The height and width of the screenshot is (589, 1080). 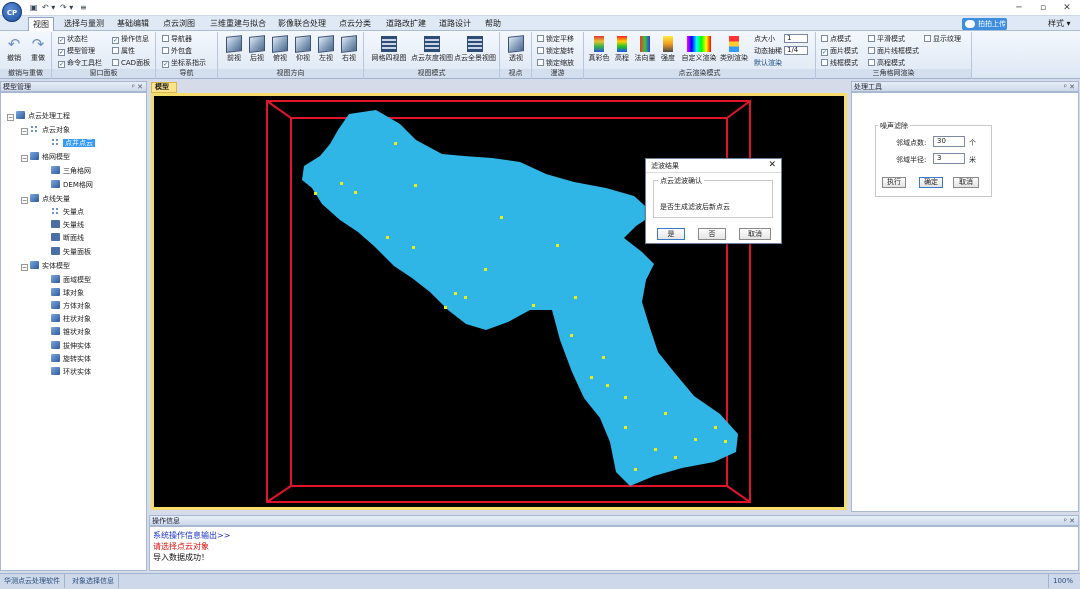 I want to click on tree-item-sphere: 球对象, so click(x=67, y=293).